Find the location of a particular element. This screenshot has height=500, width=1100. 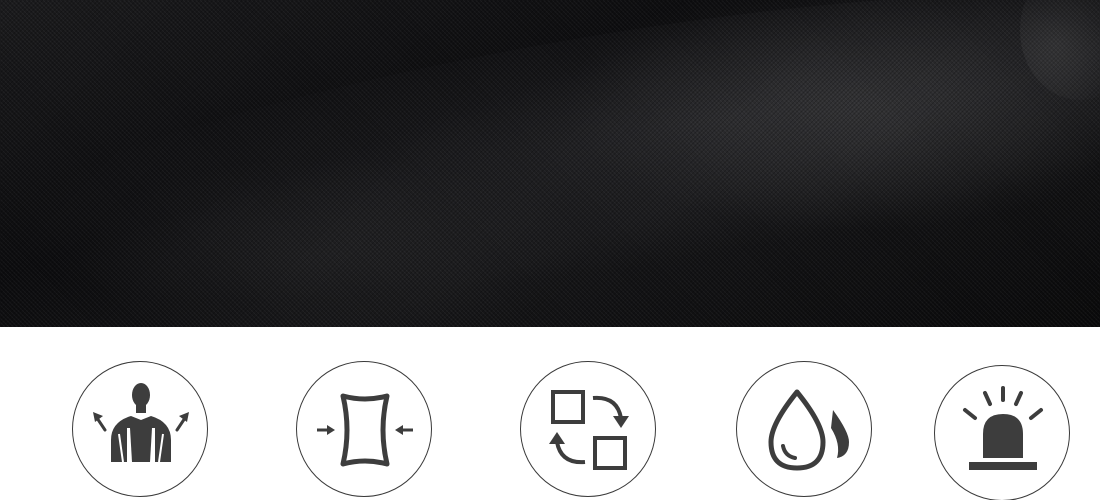

feature-water-resistant is located at coordinates (804, 429).